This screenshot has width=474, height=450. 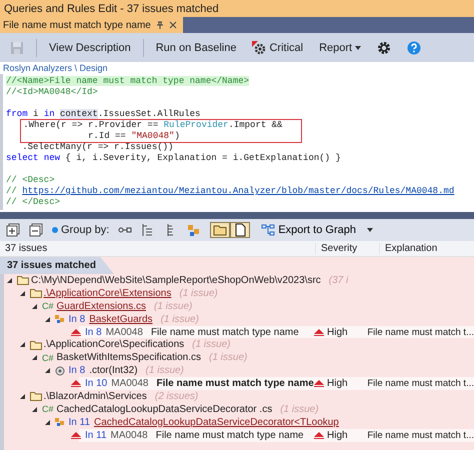 I want to click on help-icon, so click(x=414, y=47).